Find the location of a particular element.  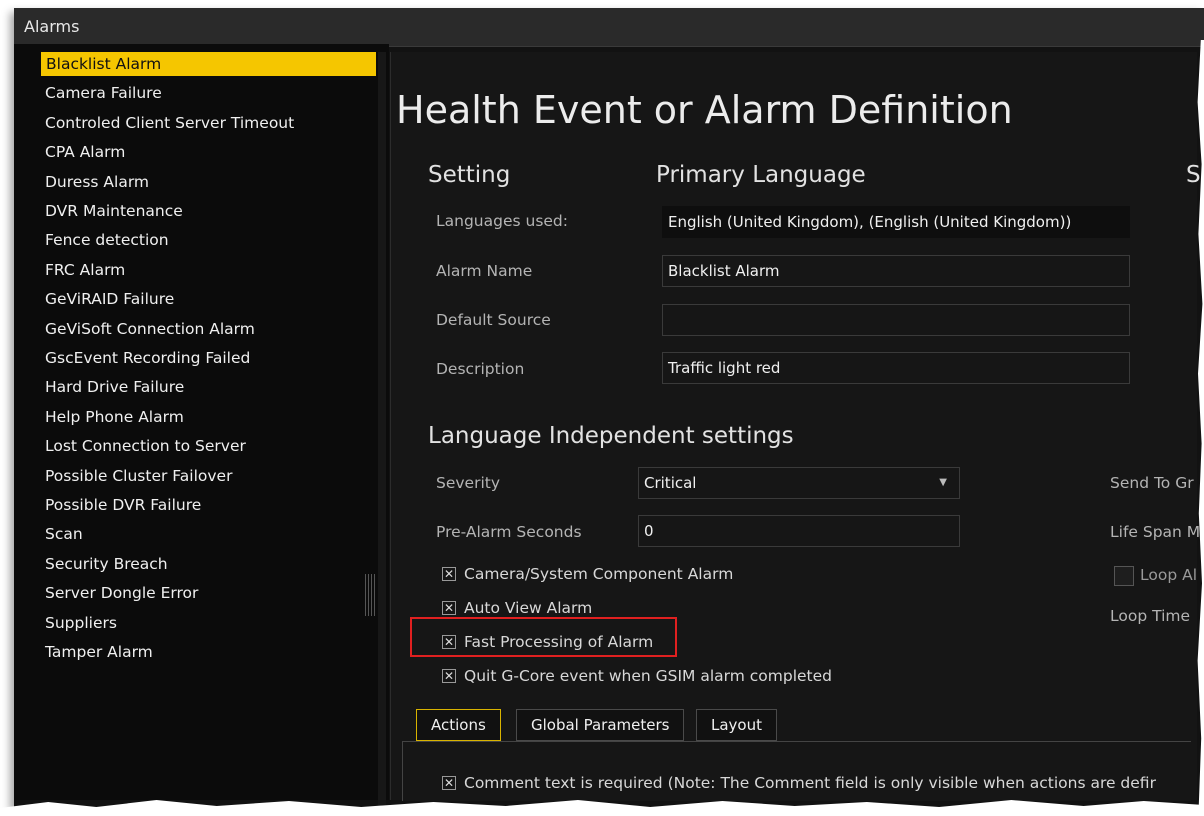

section-partial-right: S is located at coordinates (1193, 175).